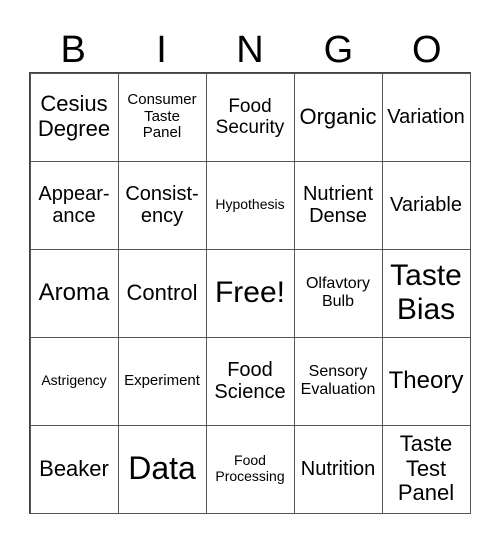  I want to click on bingo-cell: Nutrient Dense, so click(338, 205).